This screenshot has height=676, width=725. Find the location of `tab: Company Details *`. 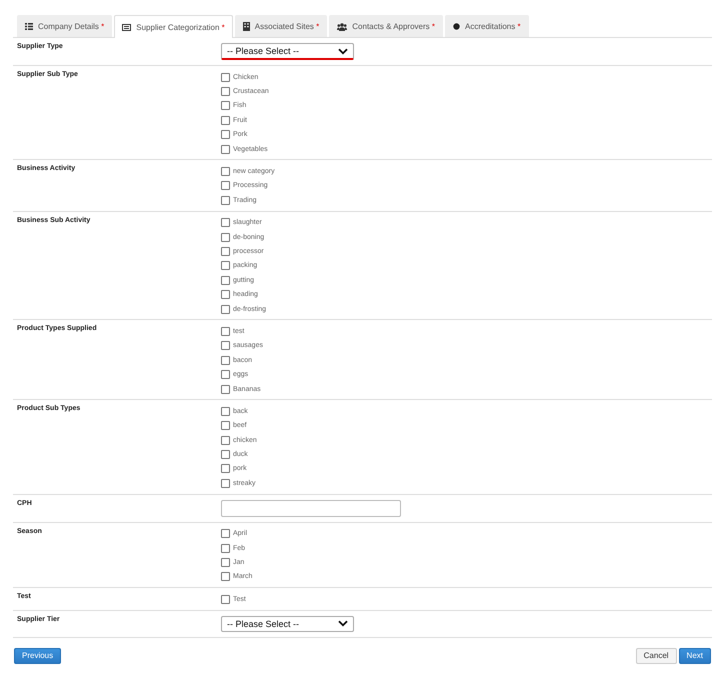

tab: Company Details * is located at coordinates (64, 26).